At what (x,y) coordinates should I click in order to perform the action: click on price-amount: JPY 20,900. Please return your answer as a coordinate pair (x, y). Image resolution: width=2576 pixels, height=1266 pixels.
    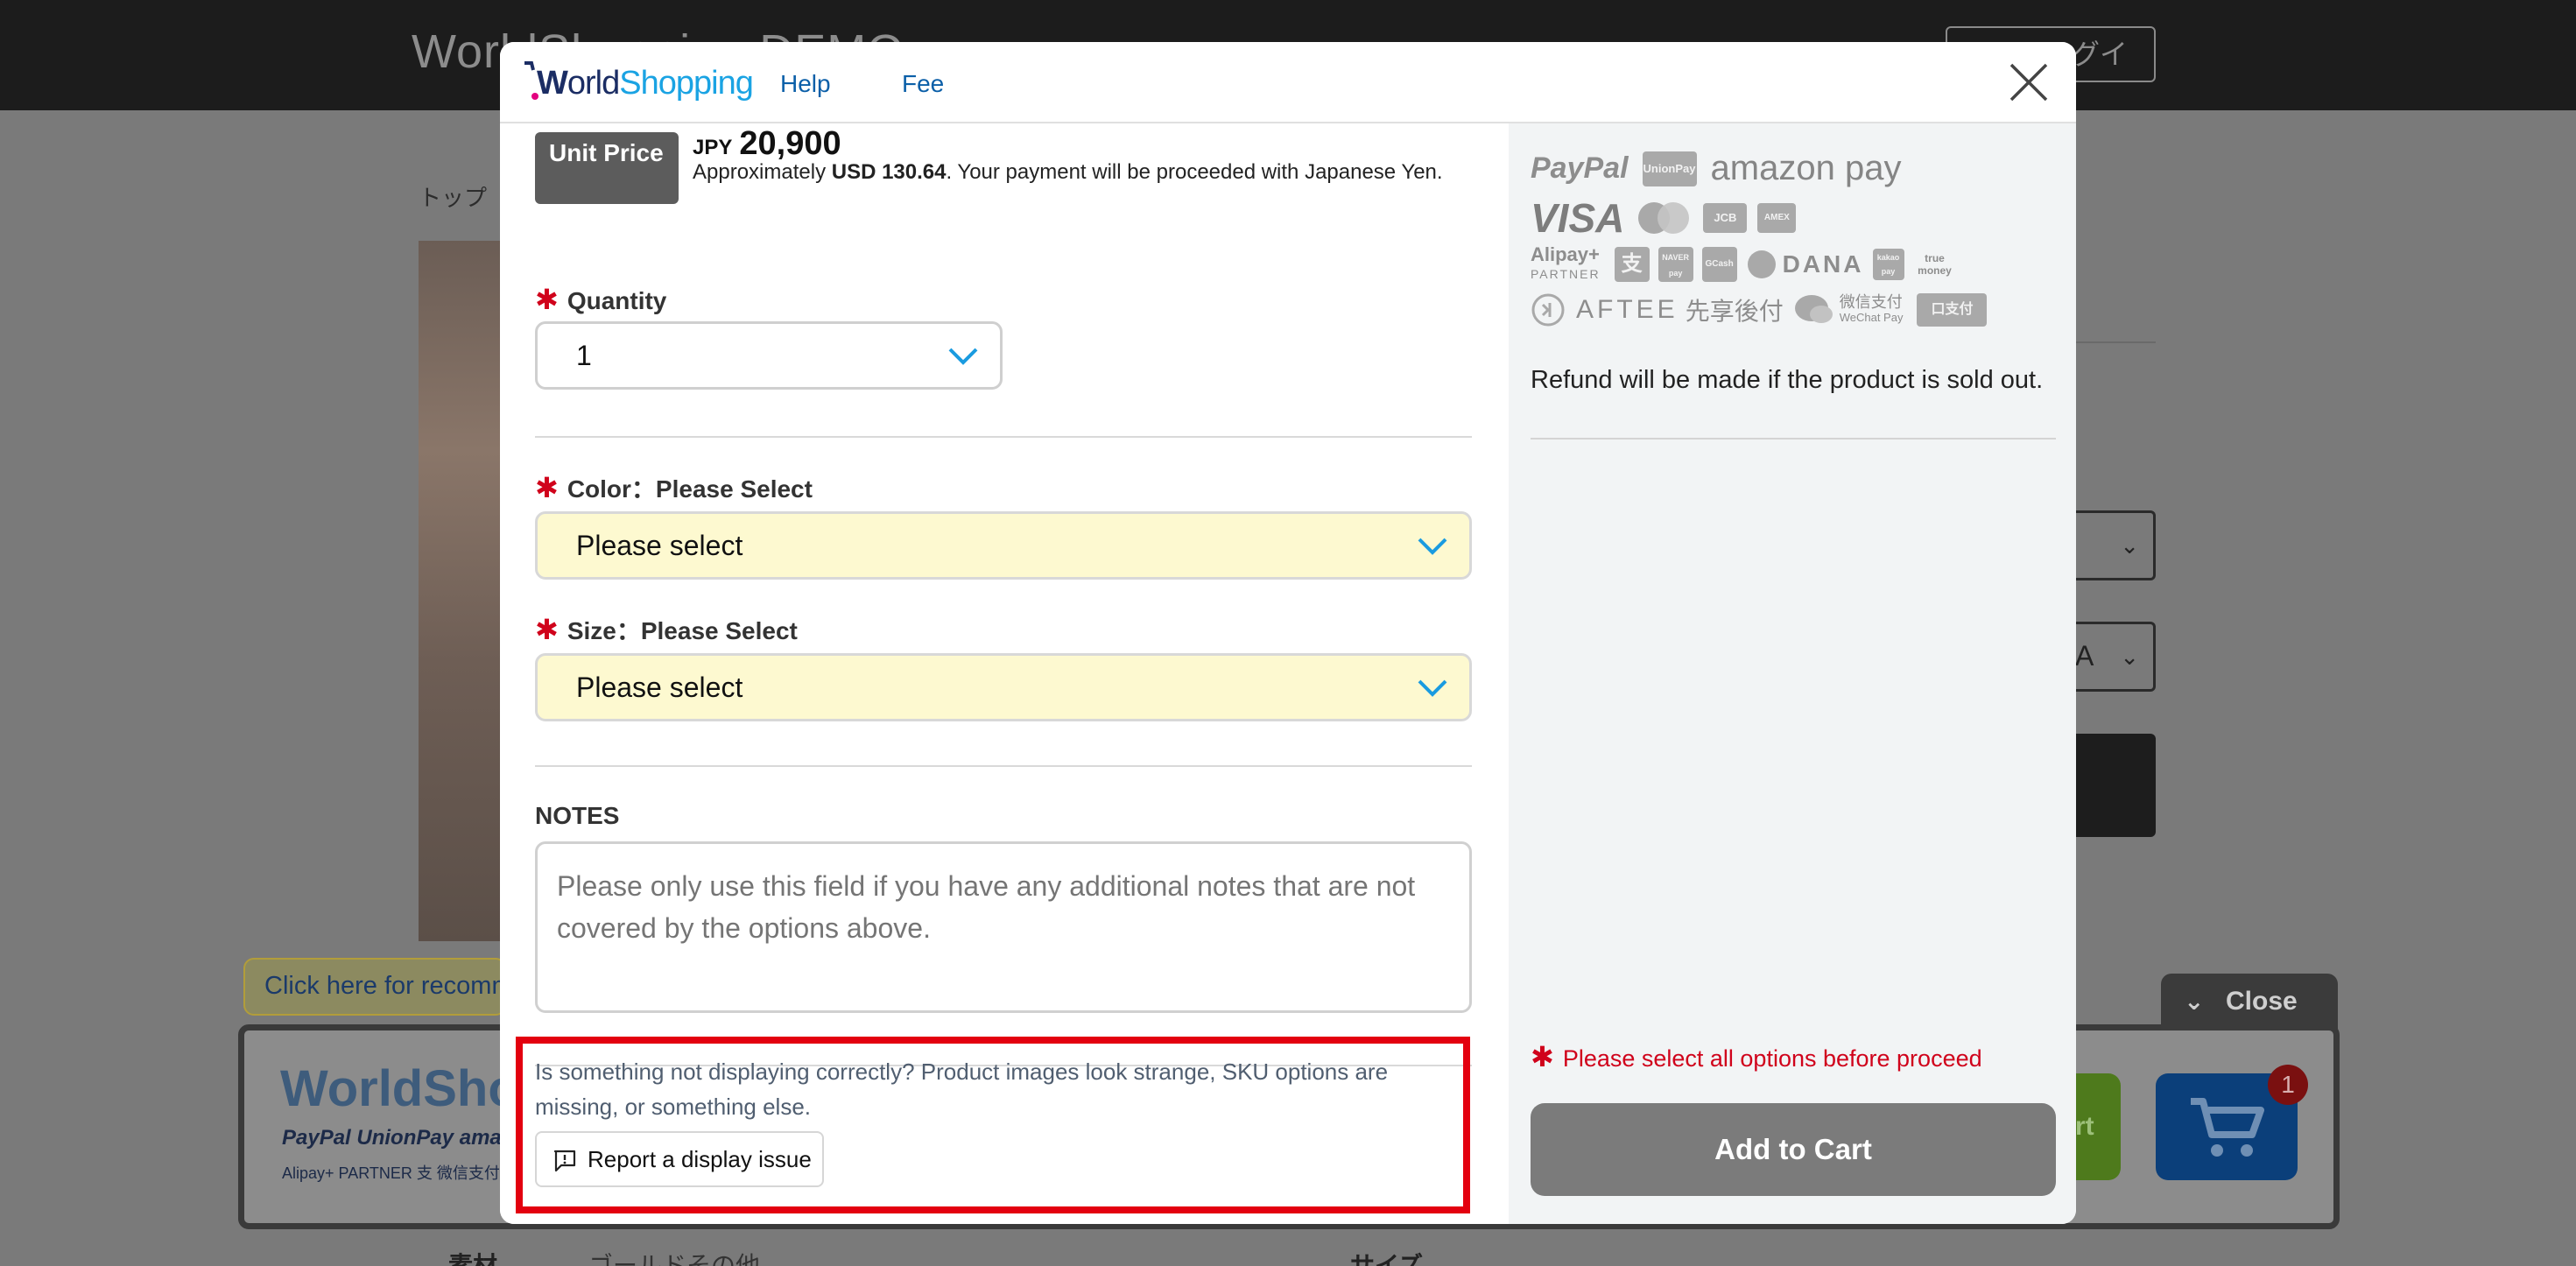
    Looking at the image, I should click on (767, 144).